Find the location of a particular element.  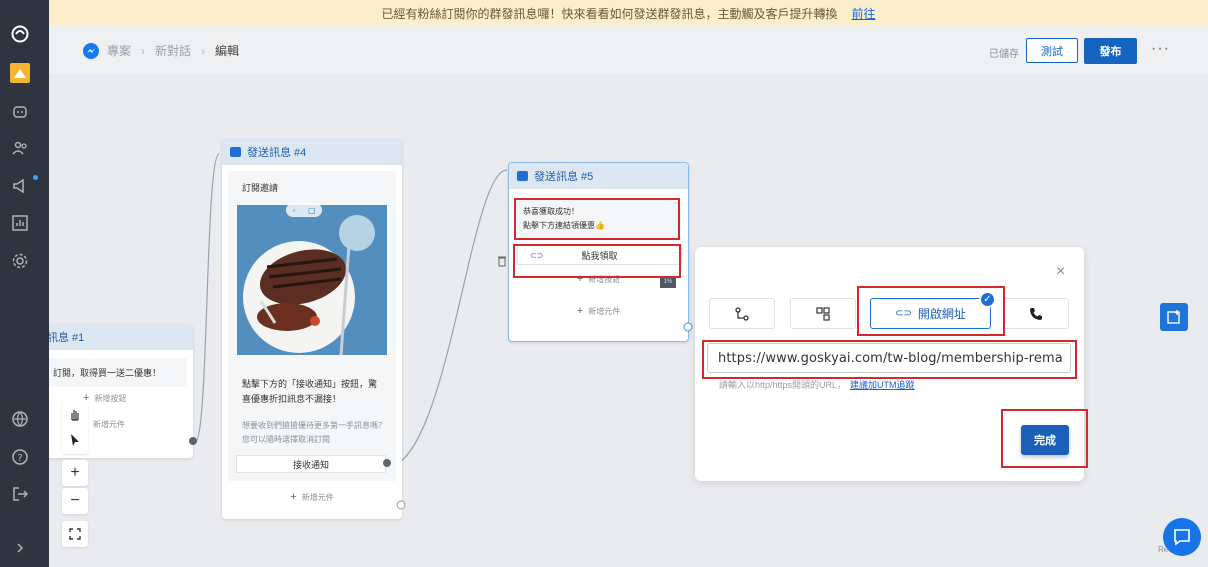

breadcrumb-conversation: 新對話 is located at coordinates (173, 50).